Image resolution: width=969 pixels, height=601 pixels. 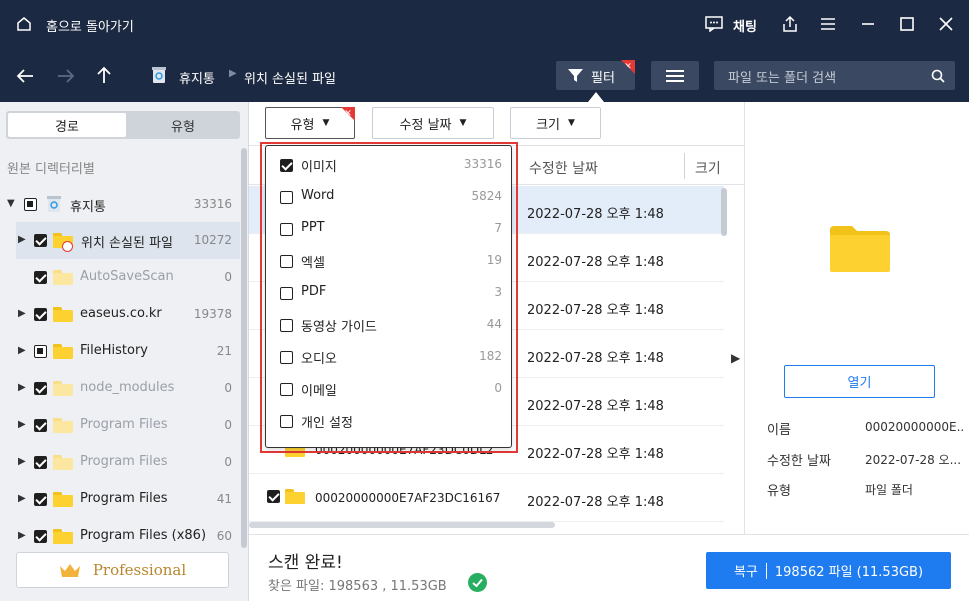 I want to click on type-option-email: 이메일 0, so click(x=391, y=389).